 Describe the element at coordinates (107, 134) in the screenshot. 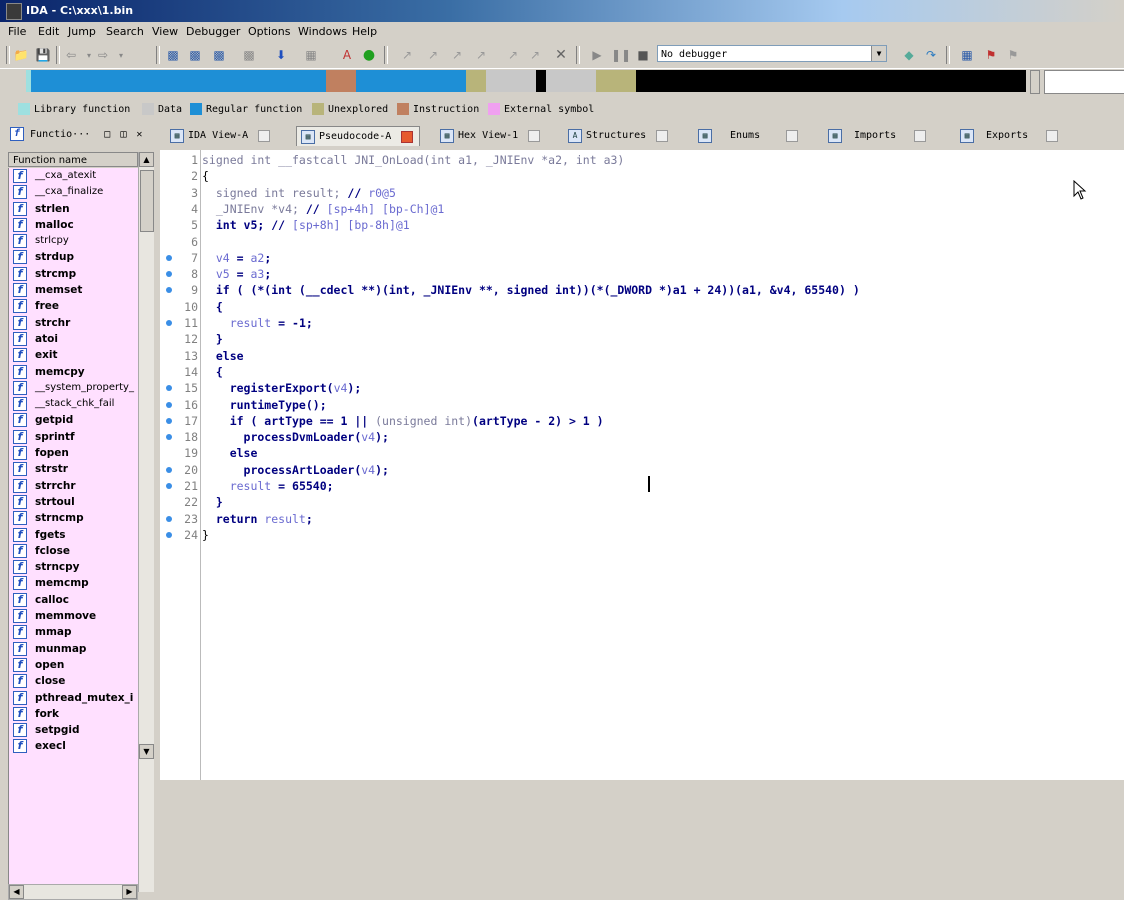

I see `restore-icon: □` at that location.